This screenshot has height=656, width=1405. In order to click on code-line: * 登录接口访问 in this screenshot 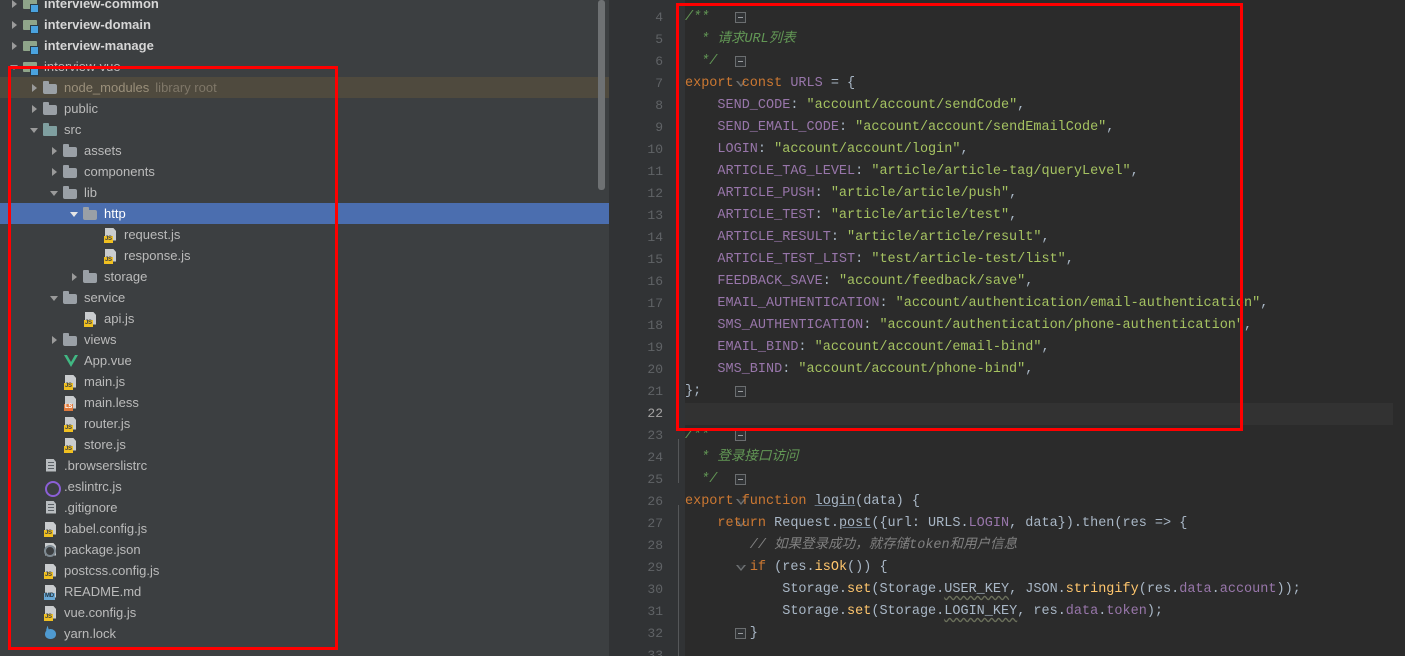, I will do `click(741, 458)`.